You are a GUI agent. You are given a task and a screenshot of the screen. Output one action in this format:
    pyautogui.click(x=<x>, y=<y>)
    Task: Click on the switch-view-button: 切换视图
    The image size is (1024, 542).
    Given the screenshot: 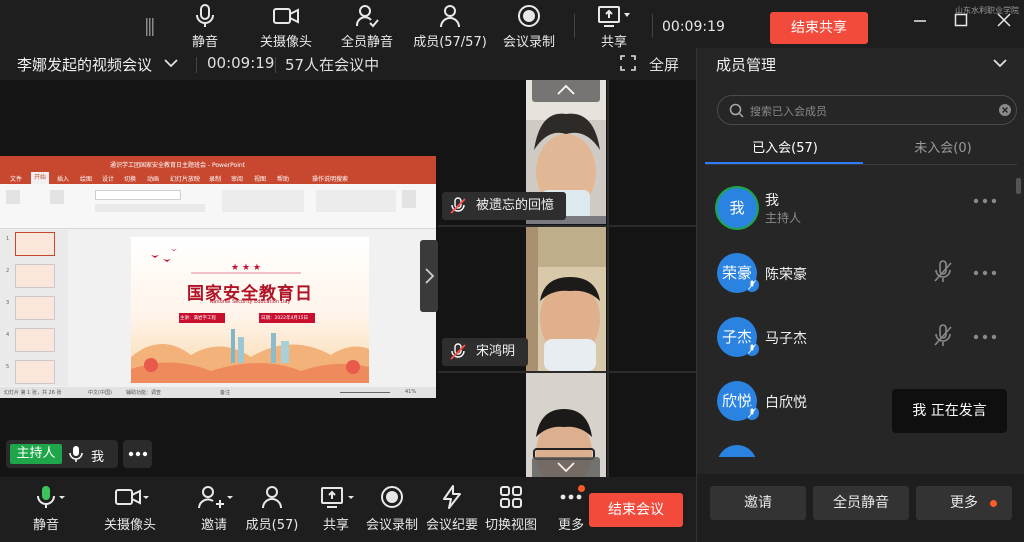 What is the action you would take?
    pyautogui.click(x=511, y=509)
    